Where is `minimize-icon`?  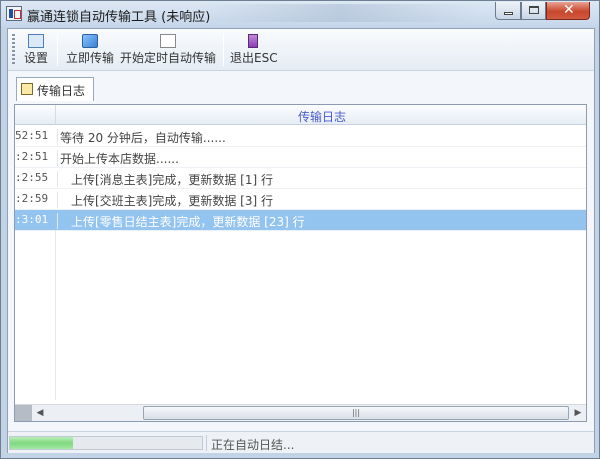
minimize-icon is located at coordinates (508, 13).